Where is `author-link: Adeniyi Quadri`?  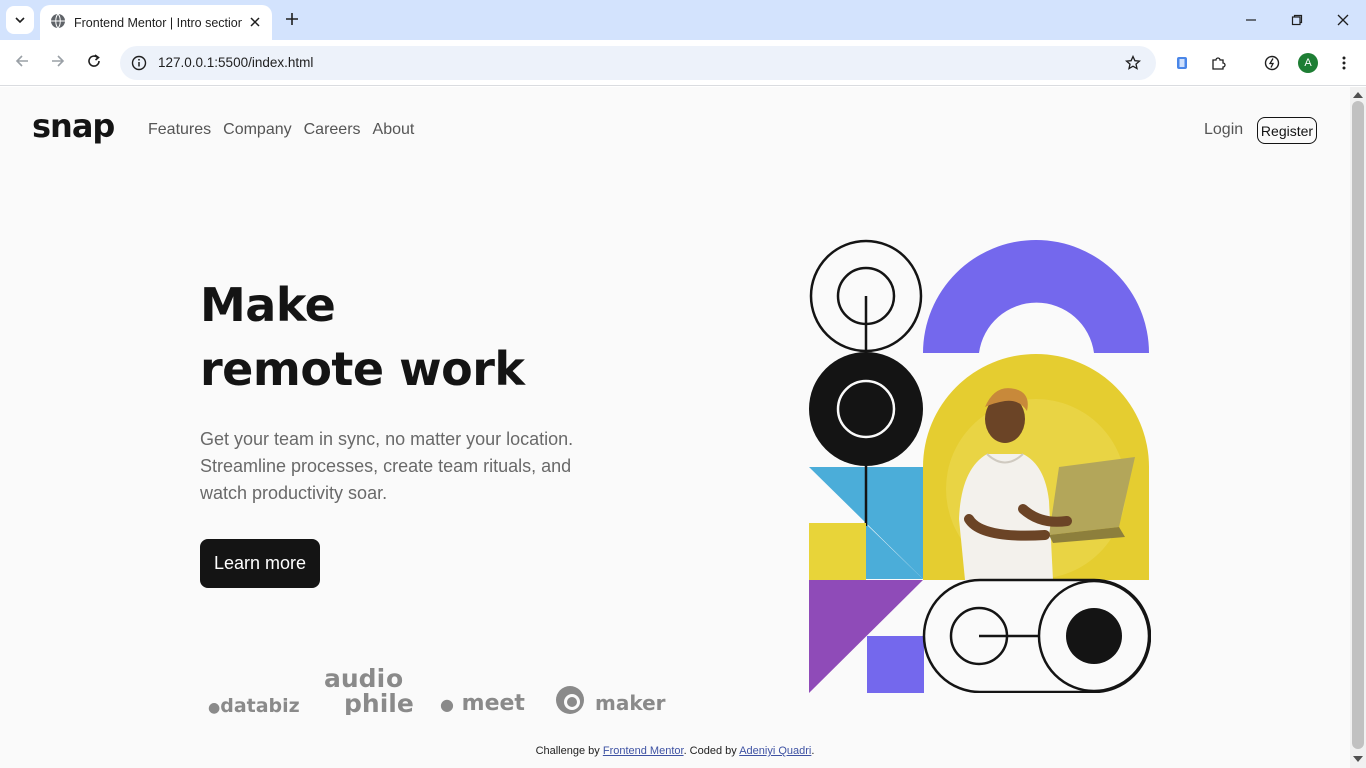
author-link: Adeniyi Quadri is located at coordinates (775, 751).